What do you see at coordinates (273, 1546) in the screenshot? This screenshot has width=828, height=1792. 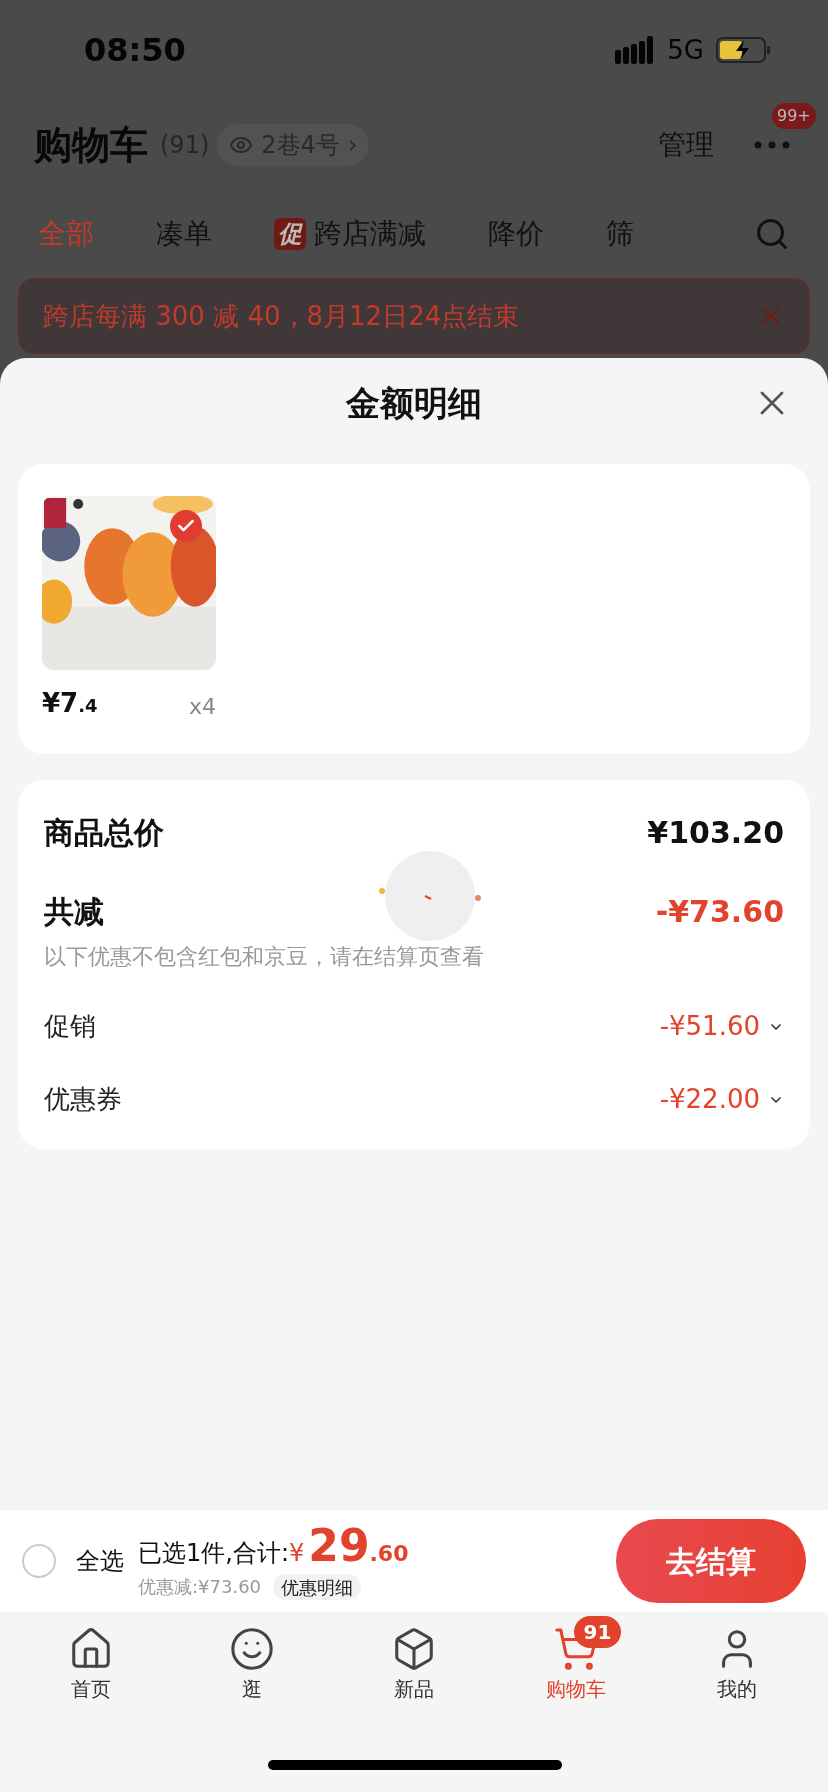 I see `selected-total: 已选1件,合计:¥29.60` at bounding box center [273, 1546].